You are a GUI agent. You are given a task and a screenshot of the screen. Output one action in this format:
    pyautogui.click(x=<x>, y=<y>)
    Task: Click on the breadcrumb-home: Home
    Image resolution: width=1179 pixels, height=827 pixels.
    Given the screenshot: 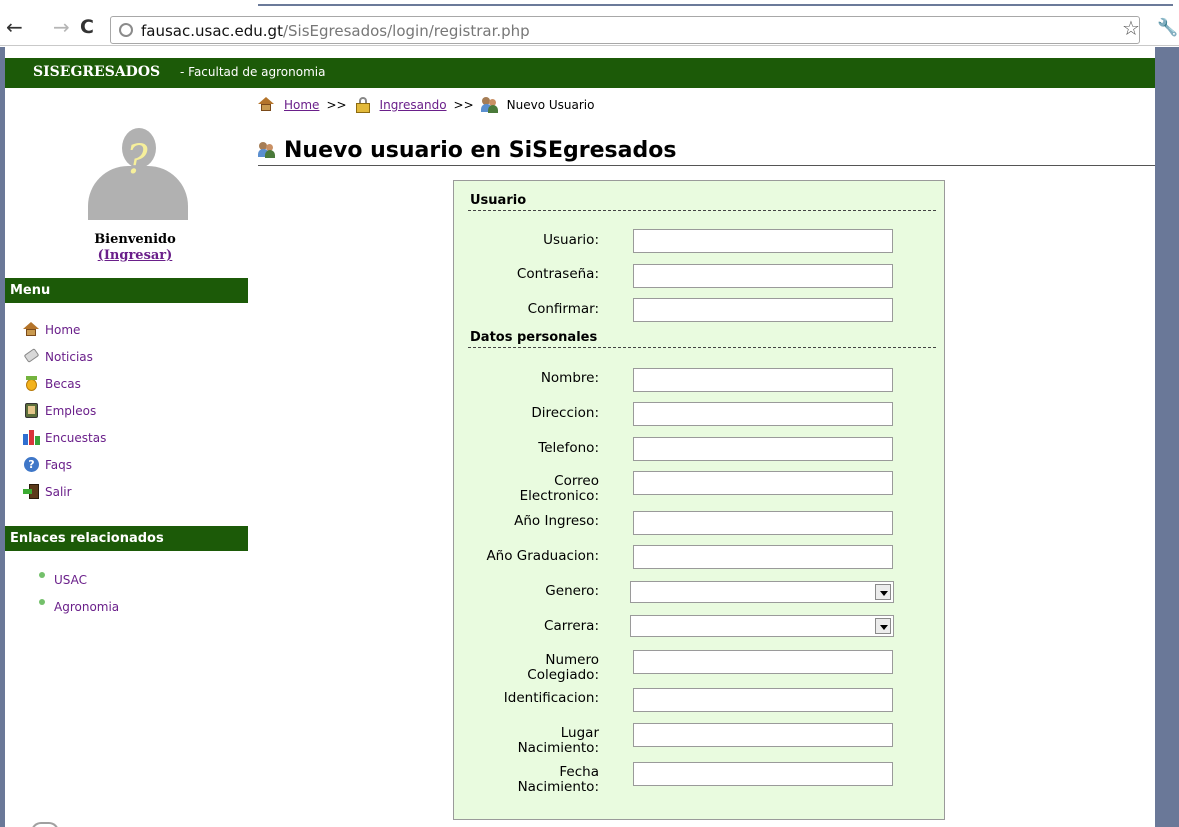 What is the action you would take?
    pyautogui.click(x=301, y=105)
    